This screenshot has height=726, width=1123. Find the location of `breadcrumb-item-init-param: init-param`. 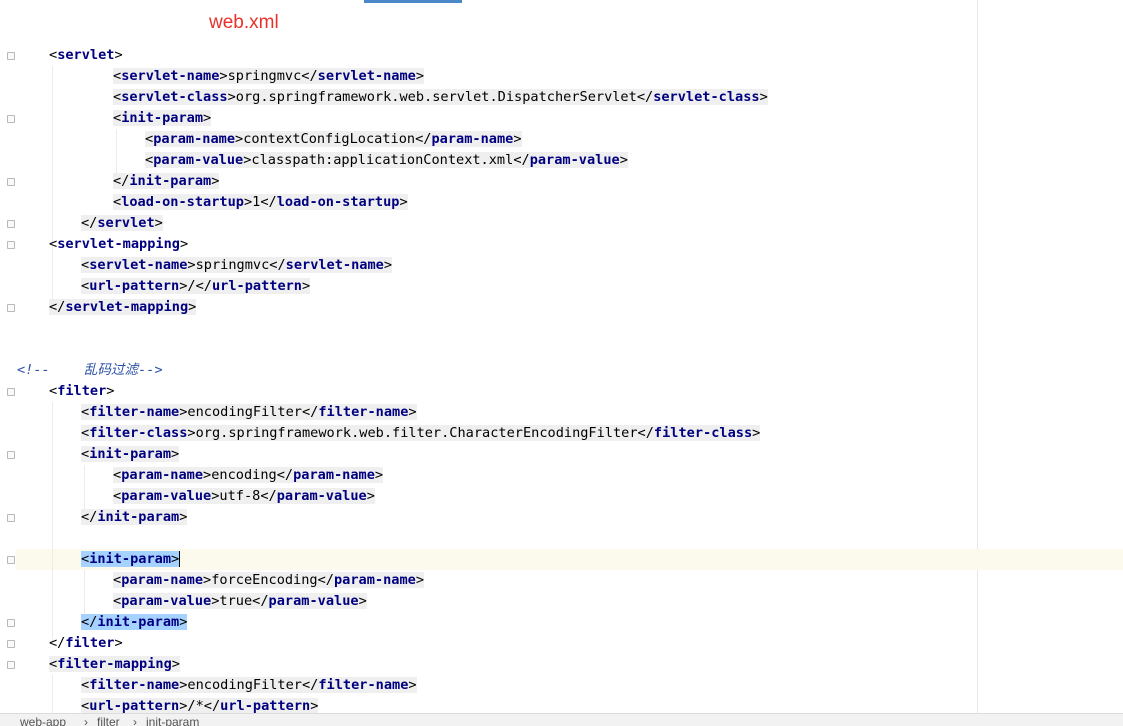

breadcrumb-item-init-param: init-param is located at coordinates (172, 720).